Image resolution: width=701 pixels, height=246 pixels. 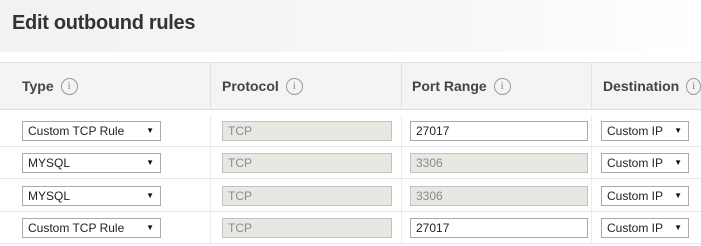 What do you see at coordinates (449, 86) in the screenshot?
I see `column-header-port-range-label: Port Range` at bounding box center [449, 86].